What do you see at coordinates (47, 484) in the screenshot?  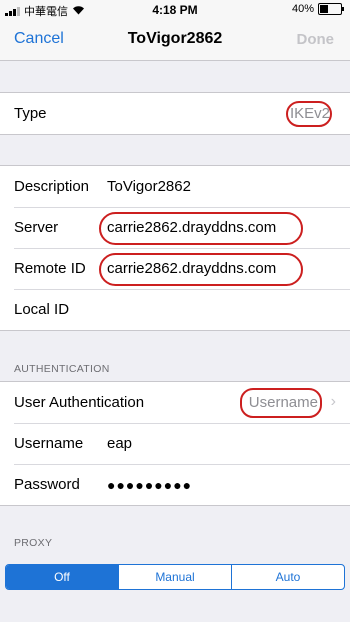 I see `password-label: Password` at bounding box center [47, 484].